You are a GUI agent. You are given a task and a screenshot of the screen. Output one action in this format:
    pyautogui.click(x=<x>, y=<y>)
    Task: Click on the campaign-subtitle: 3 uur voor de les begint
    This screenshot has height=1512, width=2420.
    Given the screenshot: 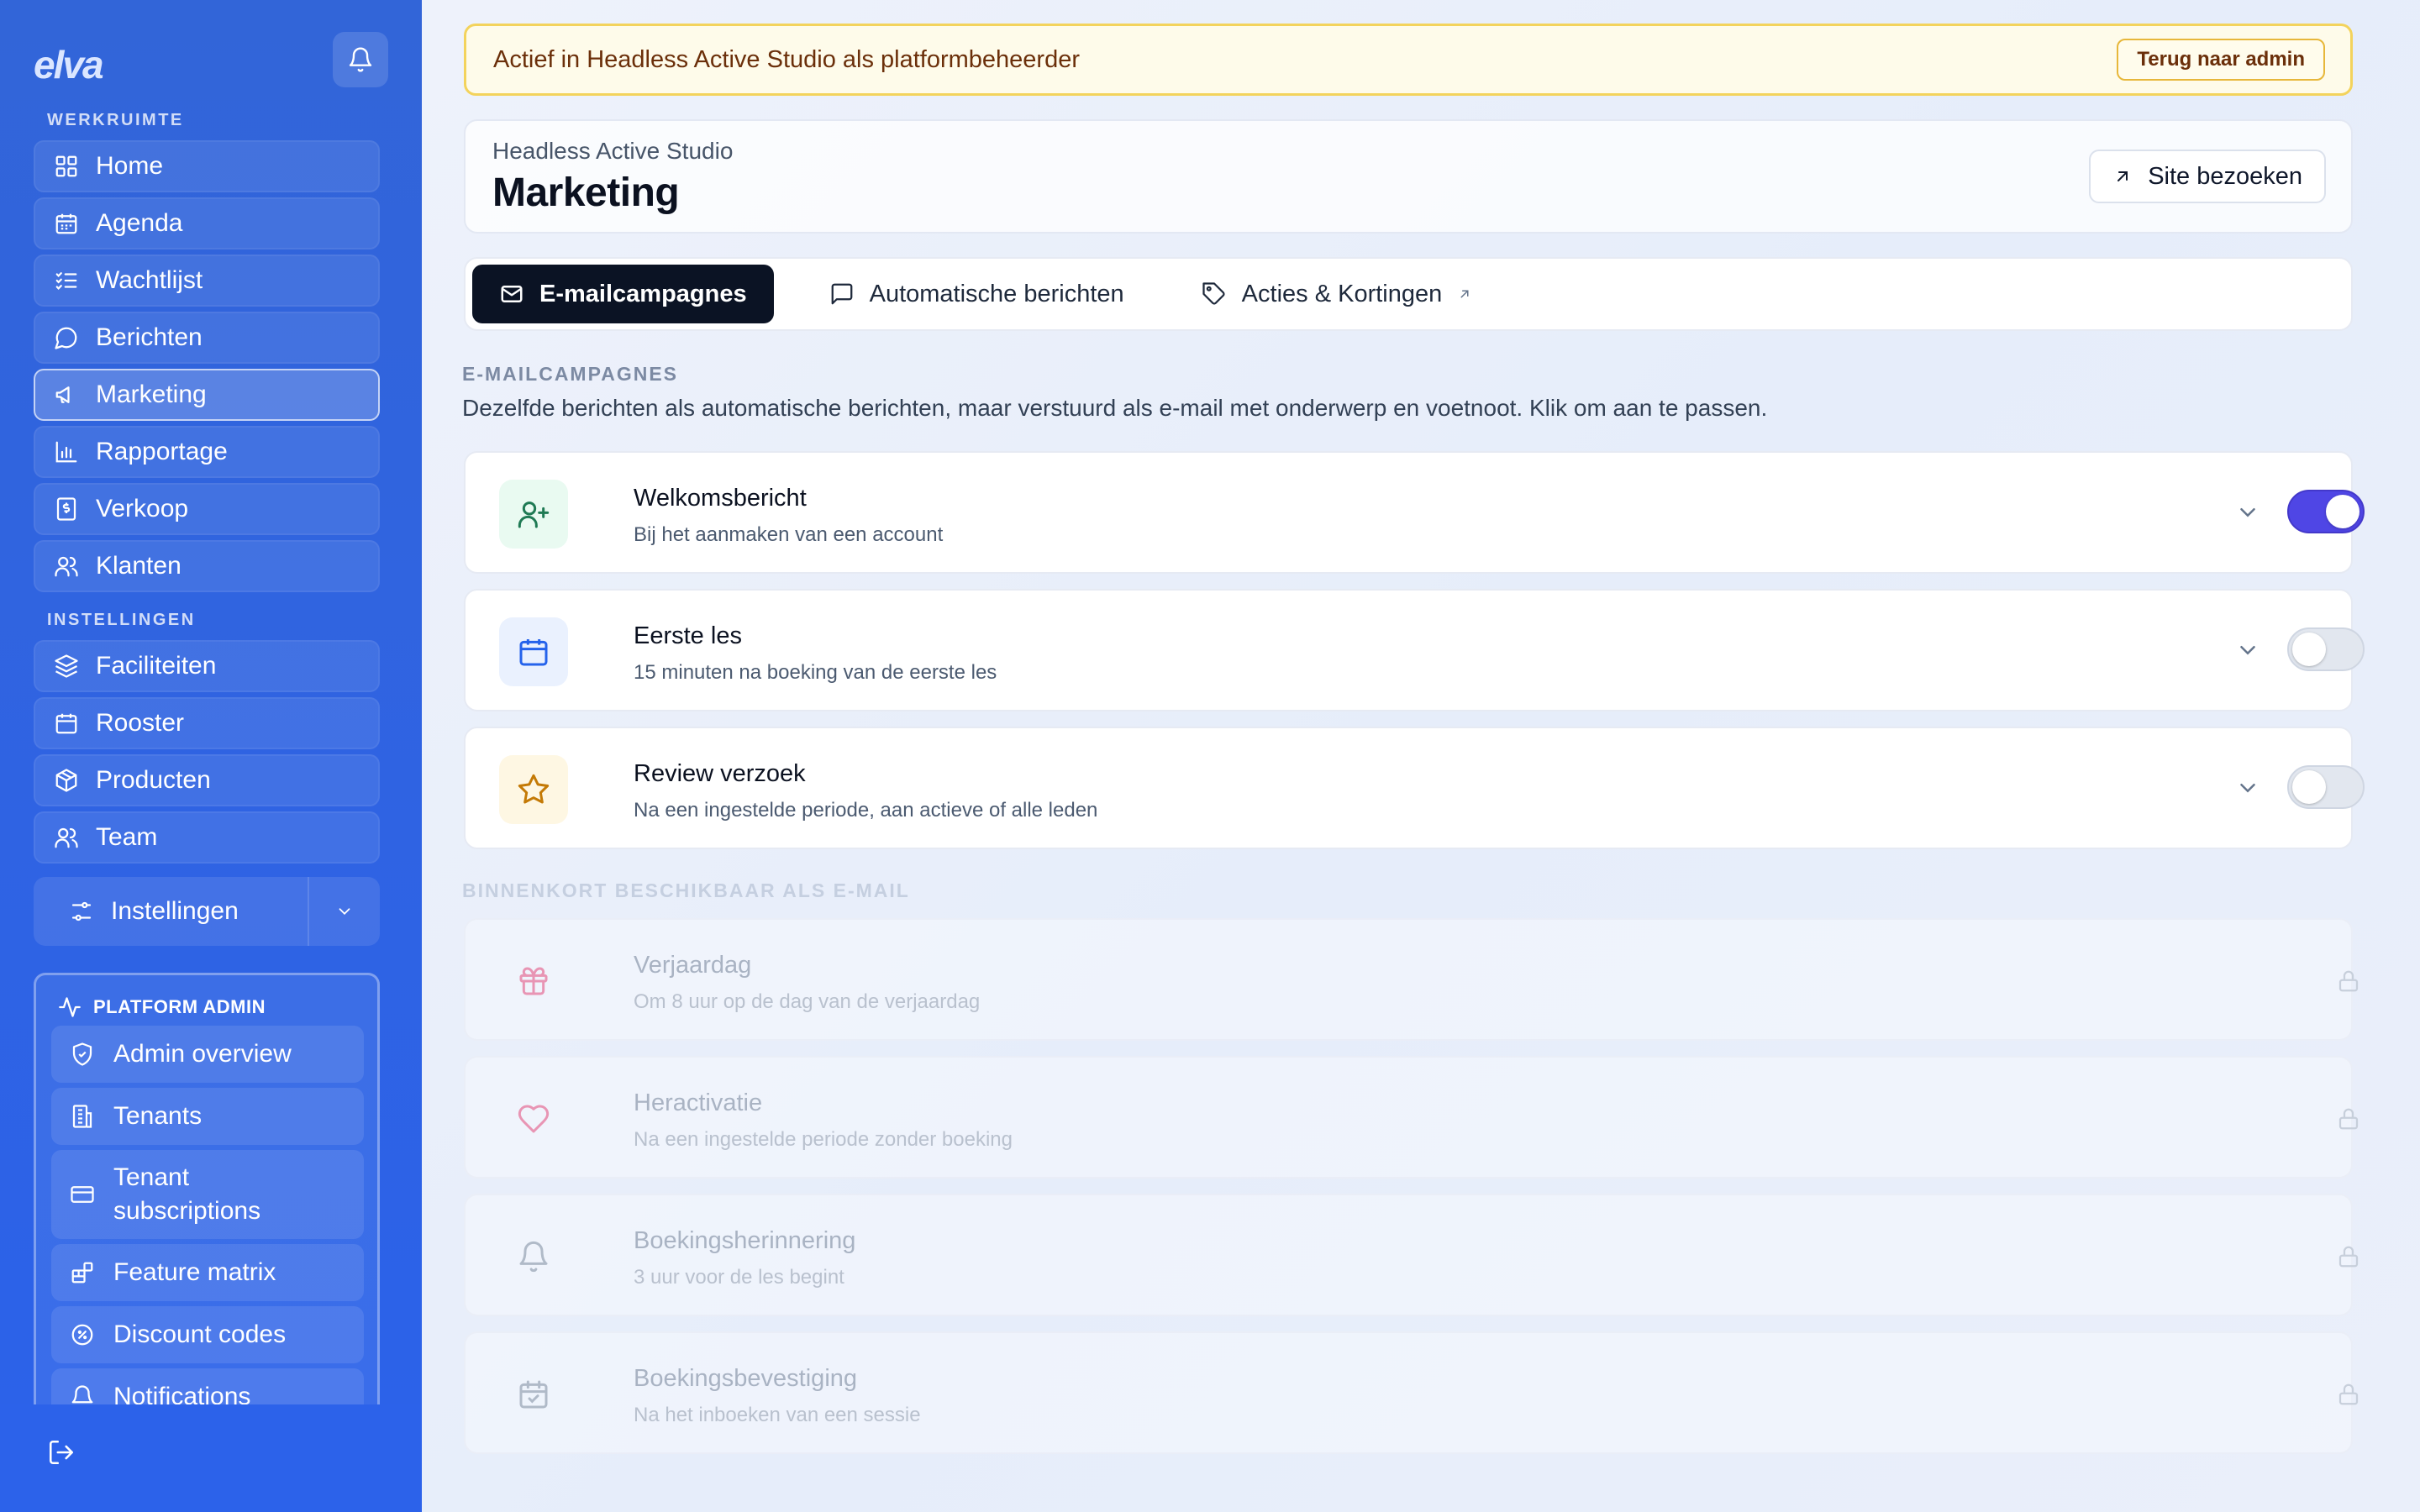 What is the action you would take?
    pyautogui.click(x=739, y=1277)
    